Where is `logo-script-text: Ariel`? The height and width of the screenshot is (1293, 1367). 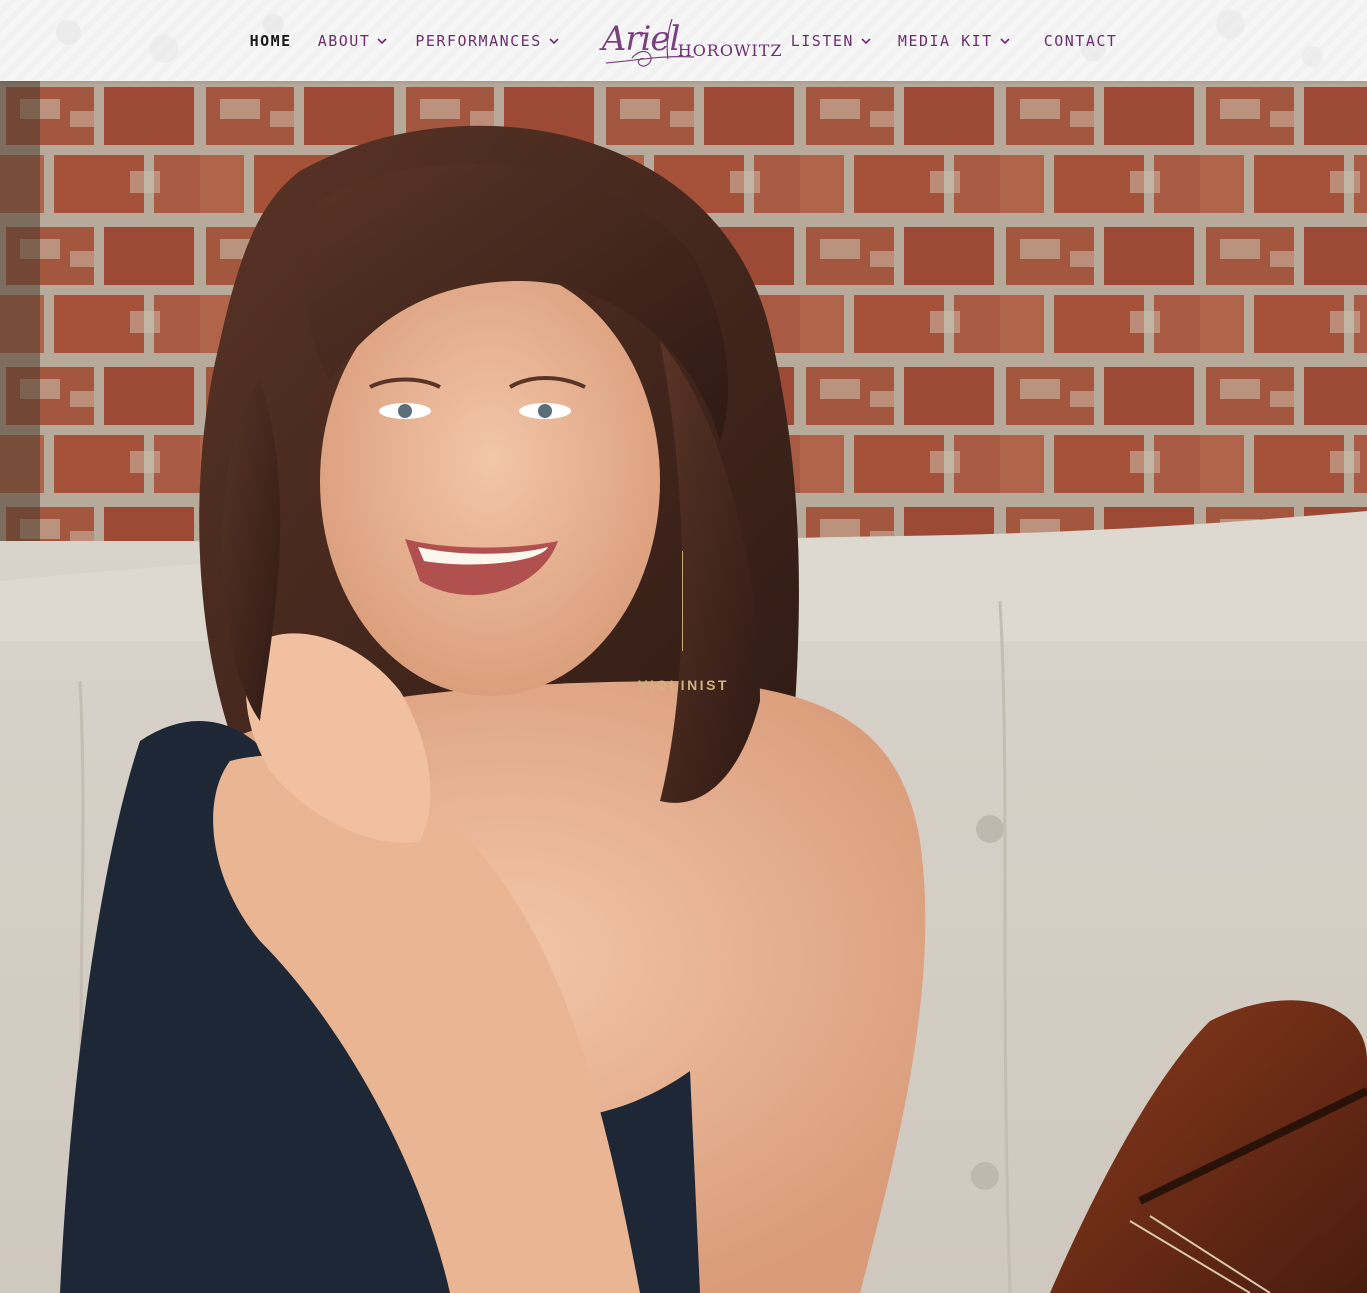 logo-script-text: Ariel is located at coordinates (641, 38).